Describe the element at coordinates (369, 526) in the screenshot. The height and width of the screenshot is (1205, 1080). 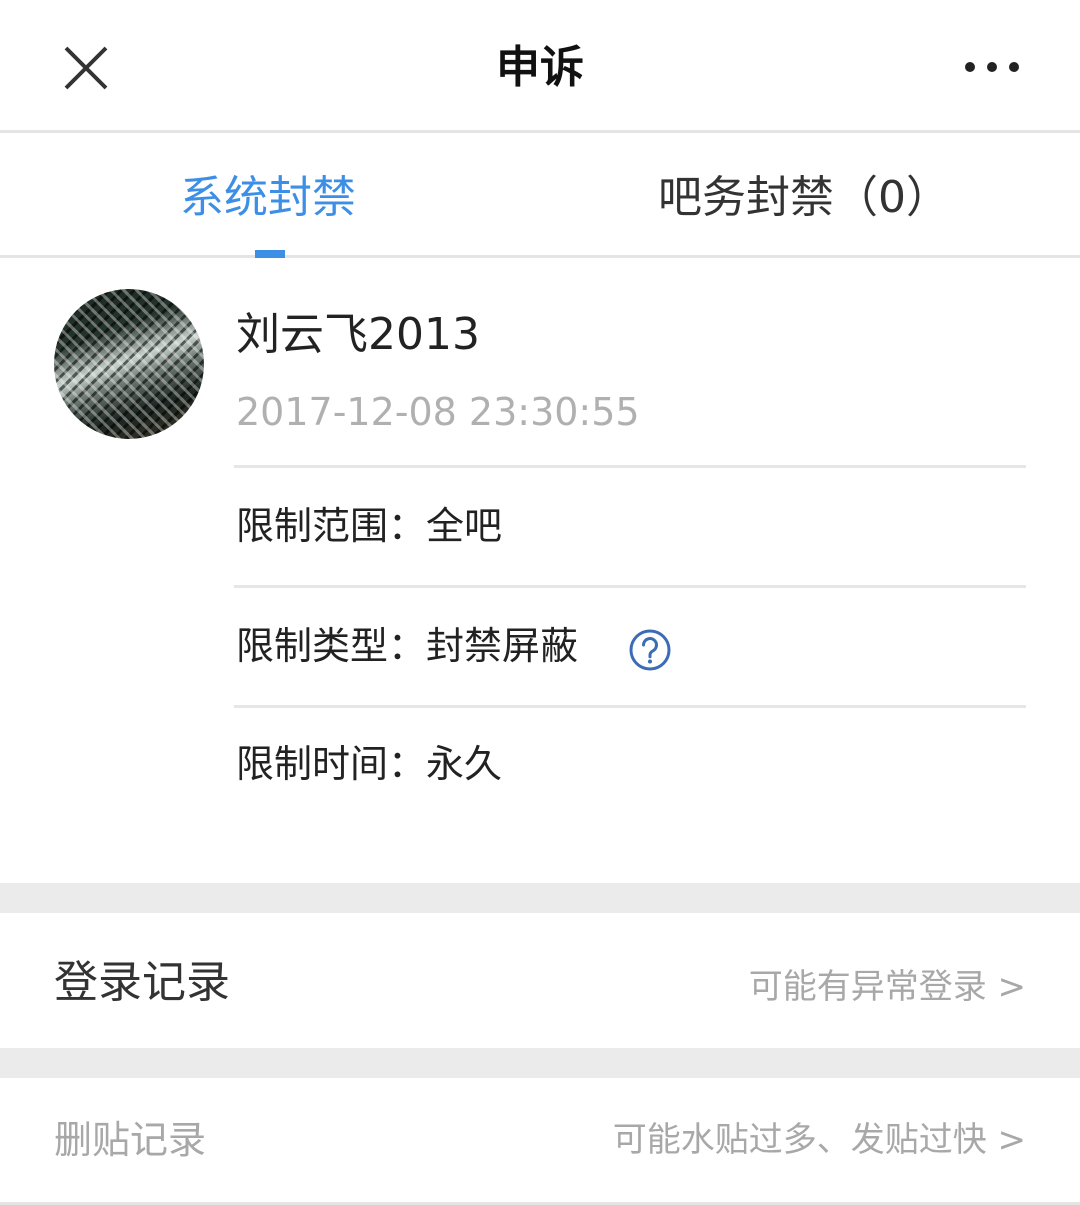
I see `restriction-scope: 限制范围：全吧` at that location.